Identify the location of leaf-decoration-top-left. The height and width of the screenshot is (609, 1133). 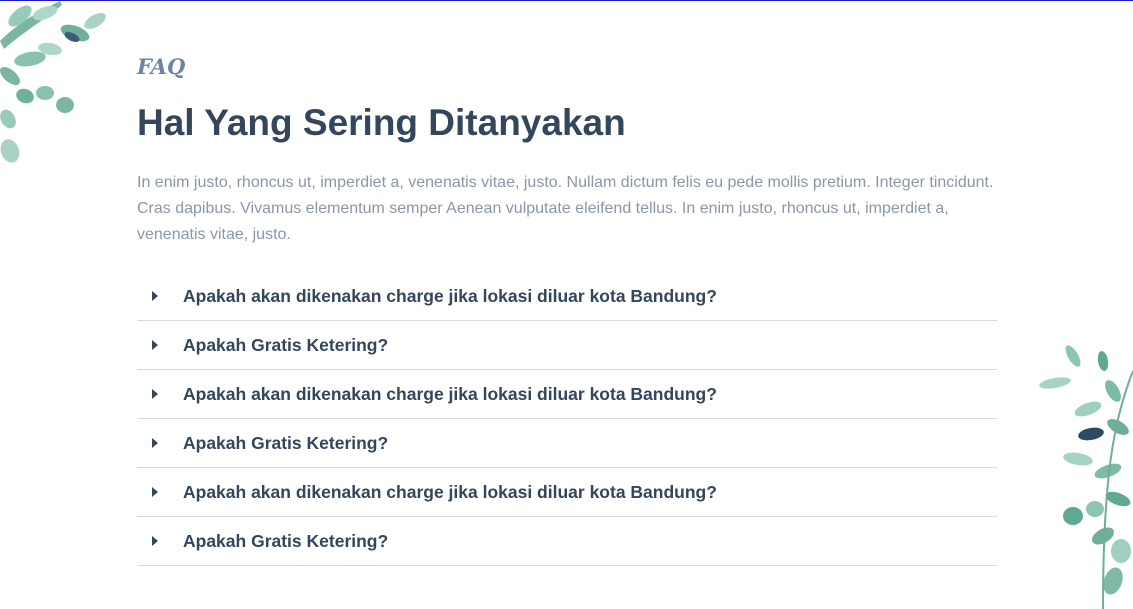
(53, 82).